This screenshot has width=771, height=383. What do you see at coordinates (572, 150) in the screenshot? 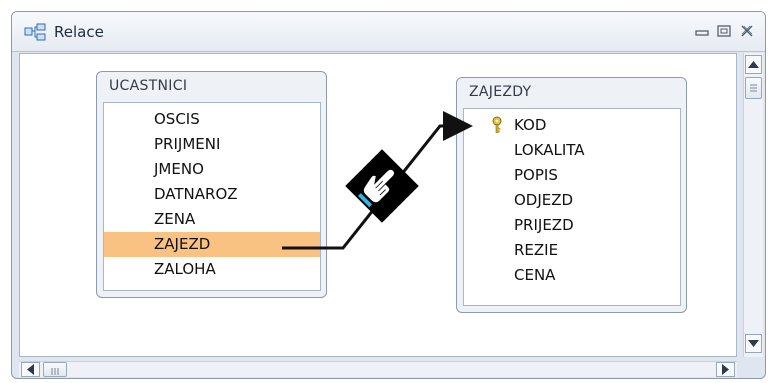
I see `field-lokalita: LOKALITA` at bounding box center [572, 150].